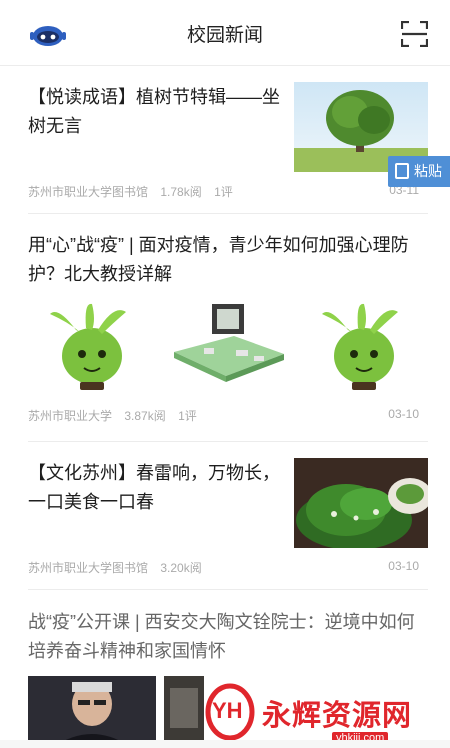  I want to click on scan-icon, so click(414, 34).